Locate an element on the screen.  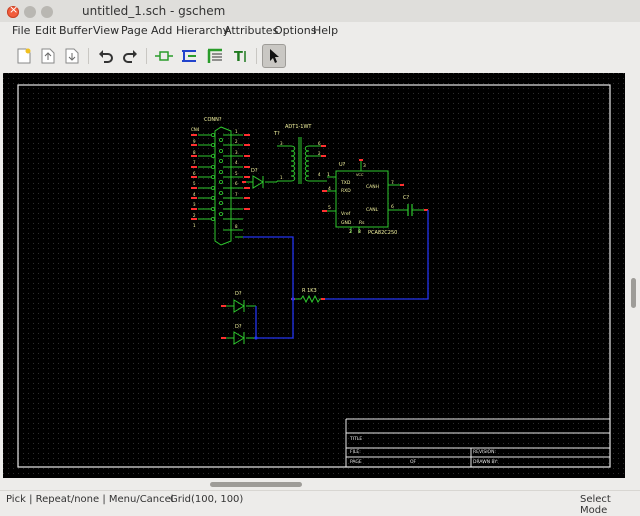
ic-pin-canh: CANH is located at coordinates (372, 187).